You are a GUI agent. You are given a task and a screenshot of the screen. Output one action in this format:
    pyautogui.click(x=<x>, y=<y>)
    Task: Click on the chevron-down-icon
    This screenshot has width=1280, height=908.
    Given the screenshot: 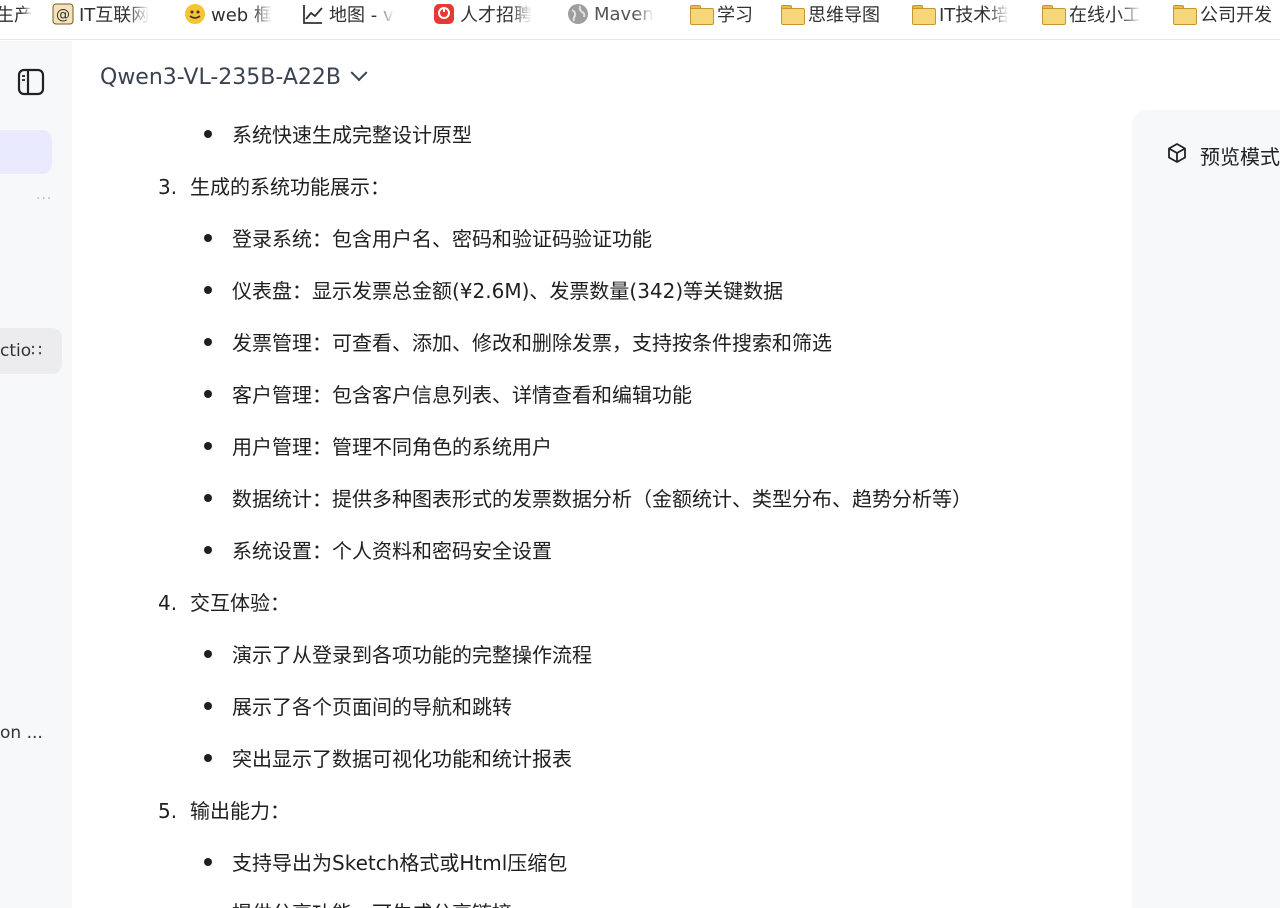 What is the action you would take?
    pyautogui.click(x=359, y=73)
    